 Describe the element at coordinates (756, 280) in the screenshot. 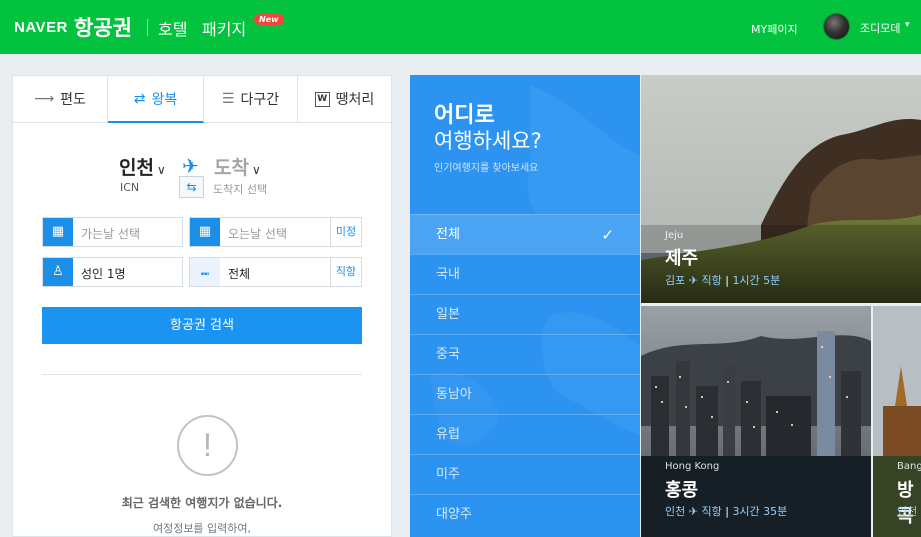

I see `tile-duration: 1시간 5분` at that location.